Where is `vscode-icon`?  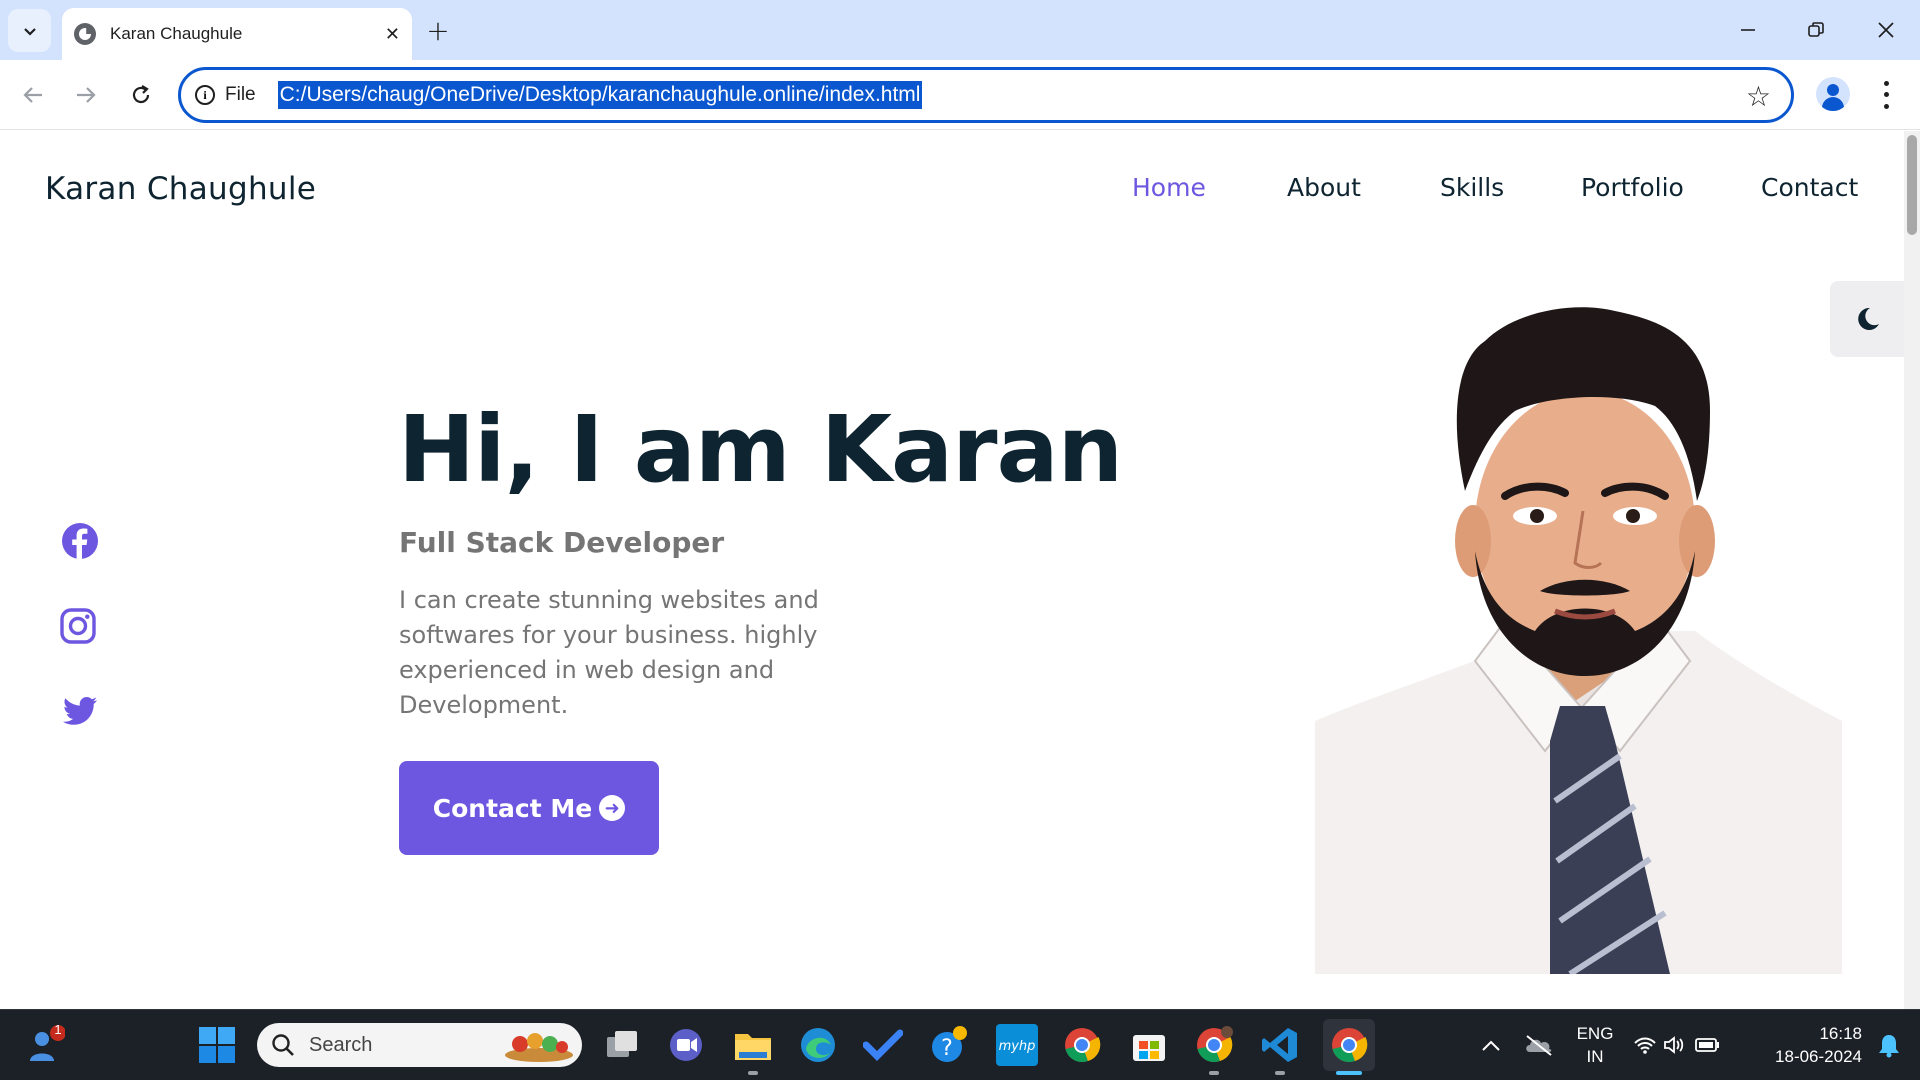 vscode-icon is located at coordinates (1280, 1045).